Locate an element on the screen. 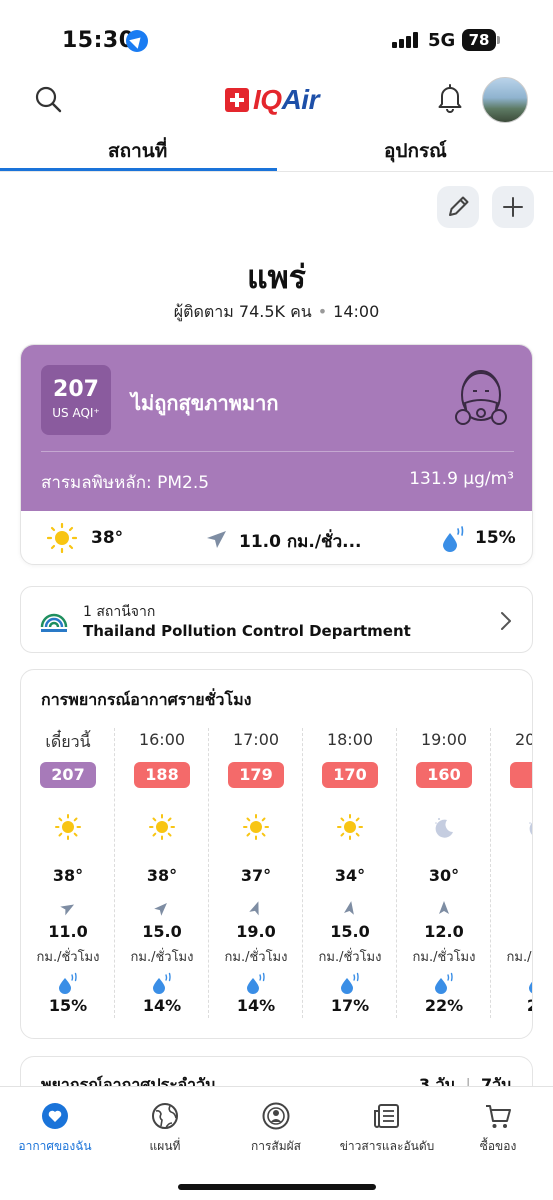 The image size is (553, 1200). hour-temperature: 2 is located at coordinates (511, 875).